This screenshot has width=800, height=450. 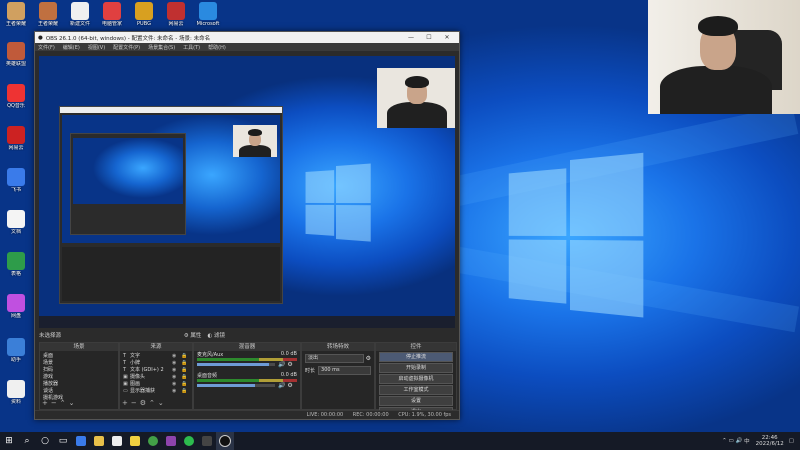 I want to click on maximize-icon: ☐, so click(x=429, y=37).